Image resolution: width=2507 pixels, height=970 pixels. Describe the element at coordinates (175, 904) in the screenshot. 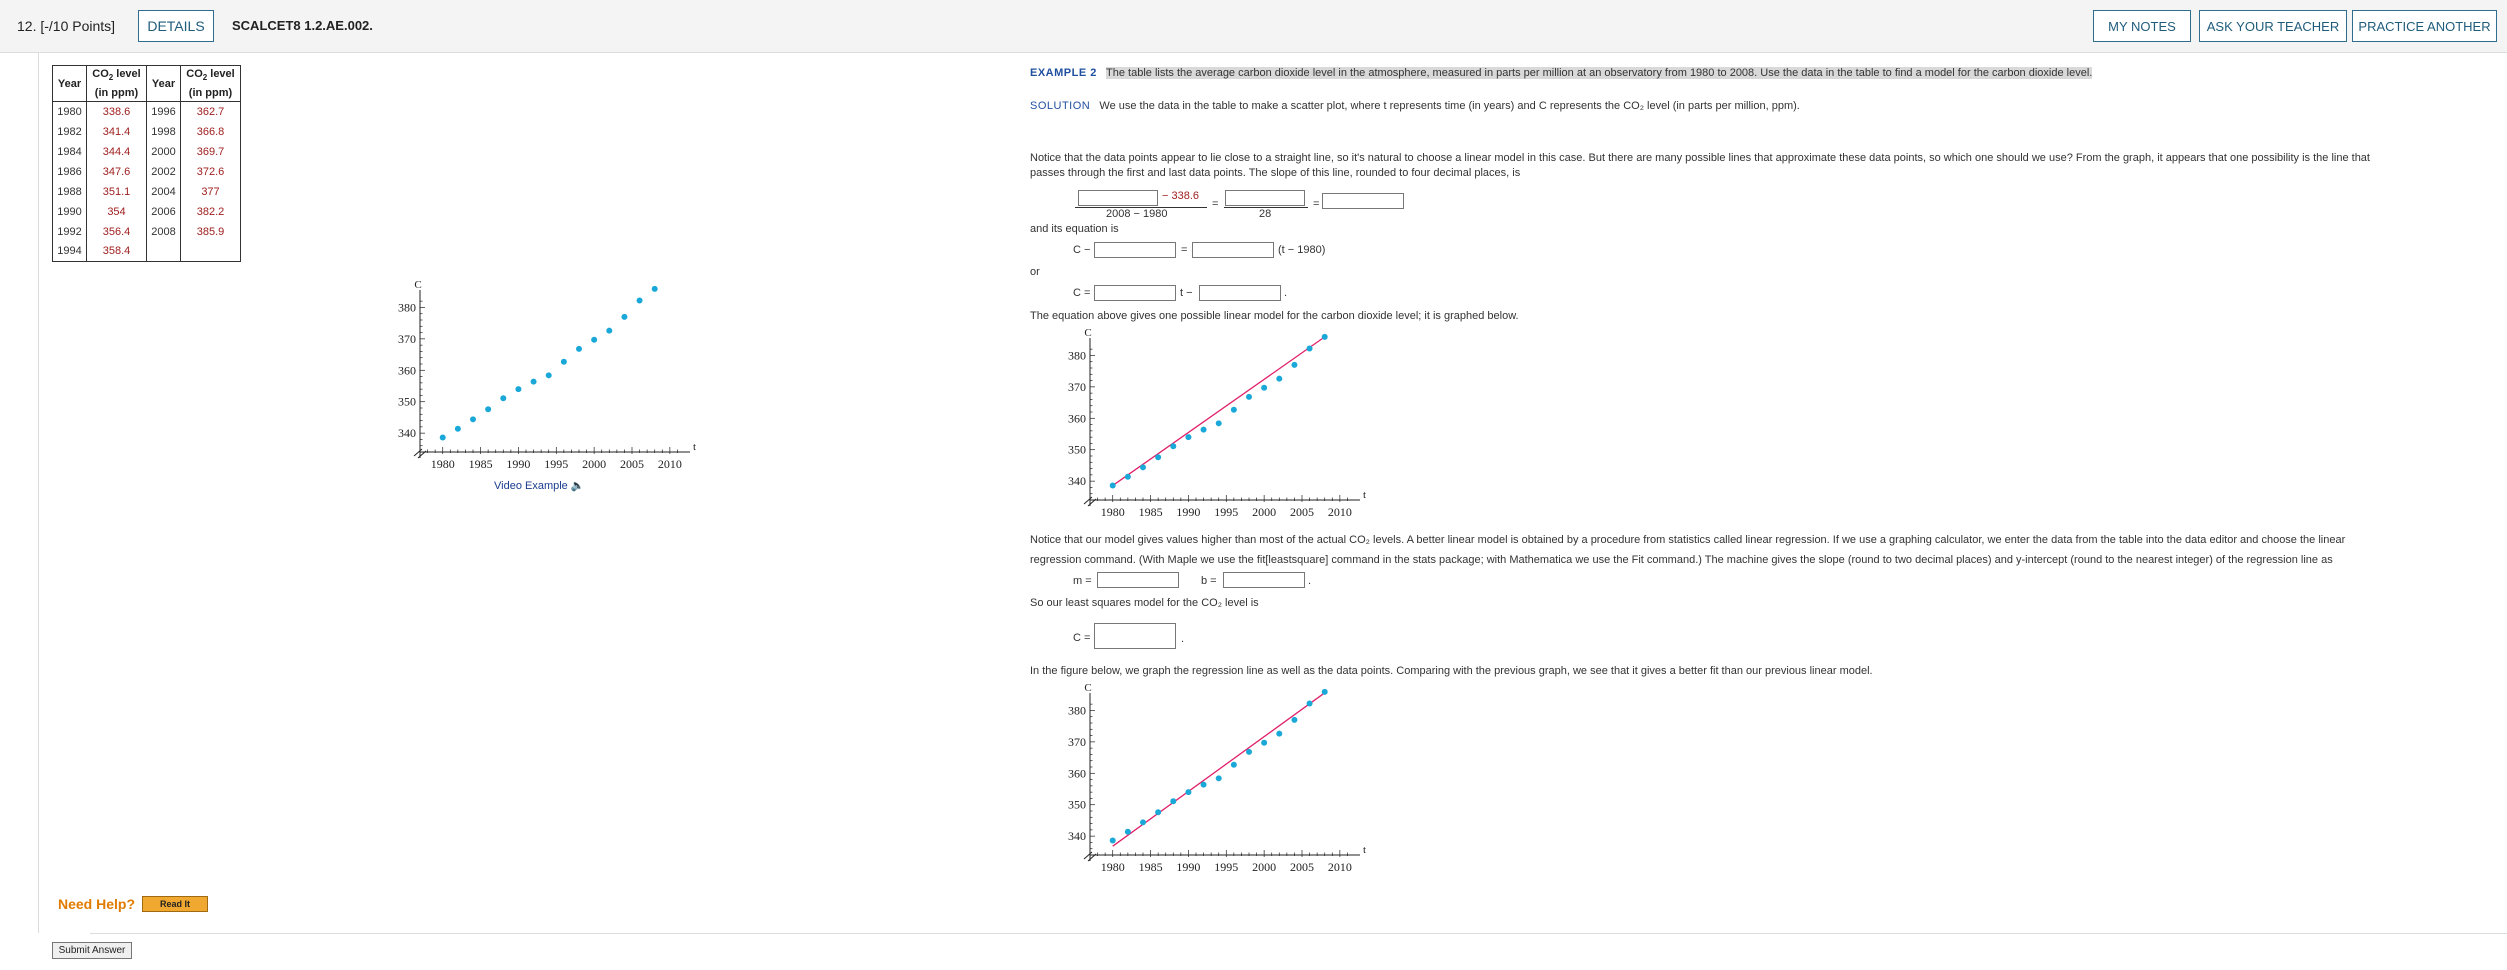

I see `read-it-button: Read It` at that location.